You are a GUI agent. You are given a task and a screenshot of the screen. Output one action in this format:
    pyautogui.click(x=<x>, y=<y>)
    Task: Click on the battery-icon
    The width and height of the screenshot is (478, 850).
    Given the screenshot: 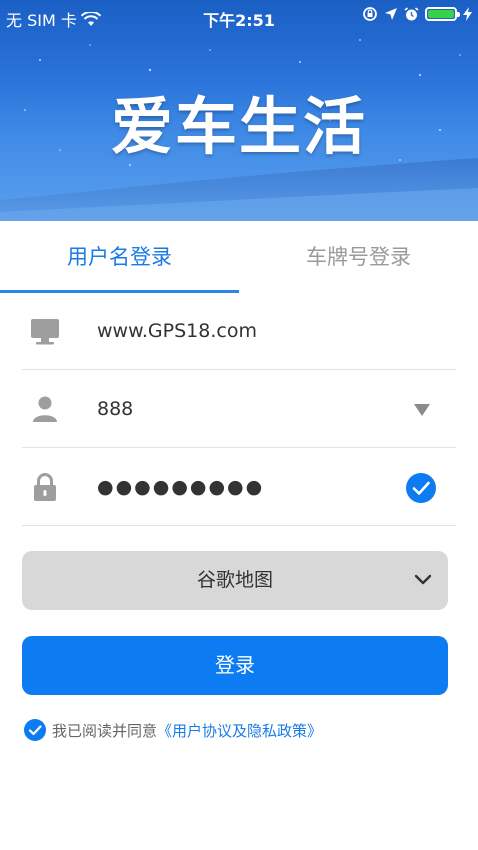 What is the action you would take?
    pyautogui.click(x=442, y=14)
    